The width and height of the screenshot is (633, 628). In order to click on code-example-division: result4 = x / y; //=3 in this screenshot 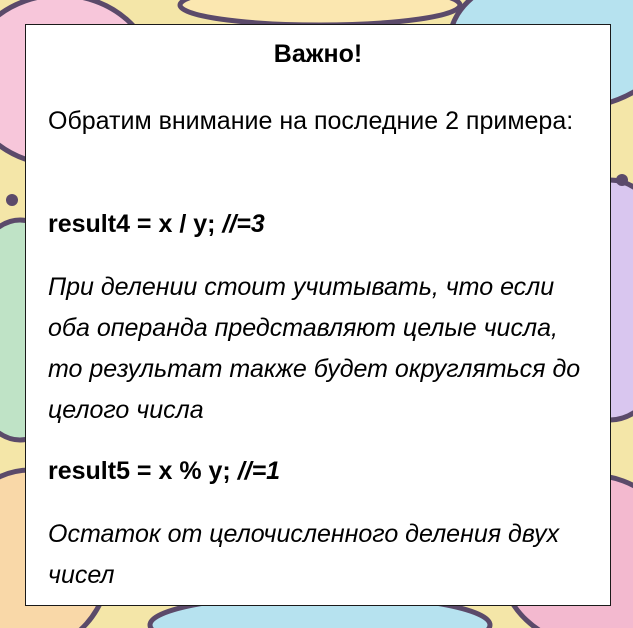, I will do `click(320, 224)`.